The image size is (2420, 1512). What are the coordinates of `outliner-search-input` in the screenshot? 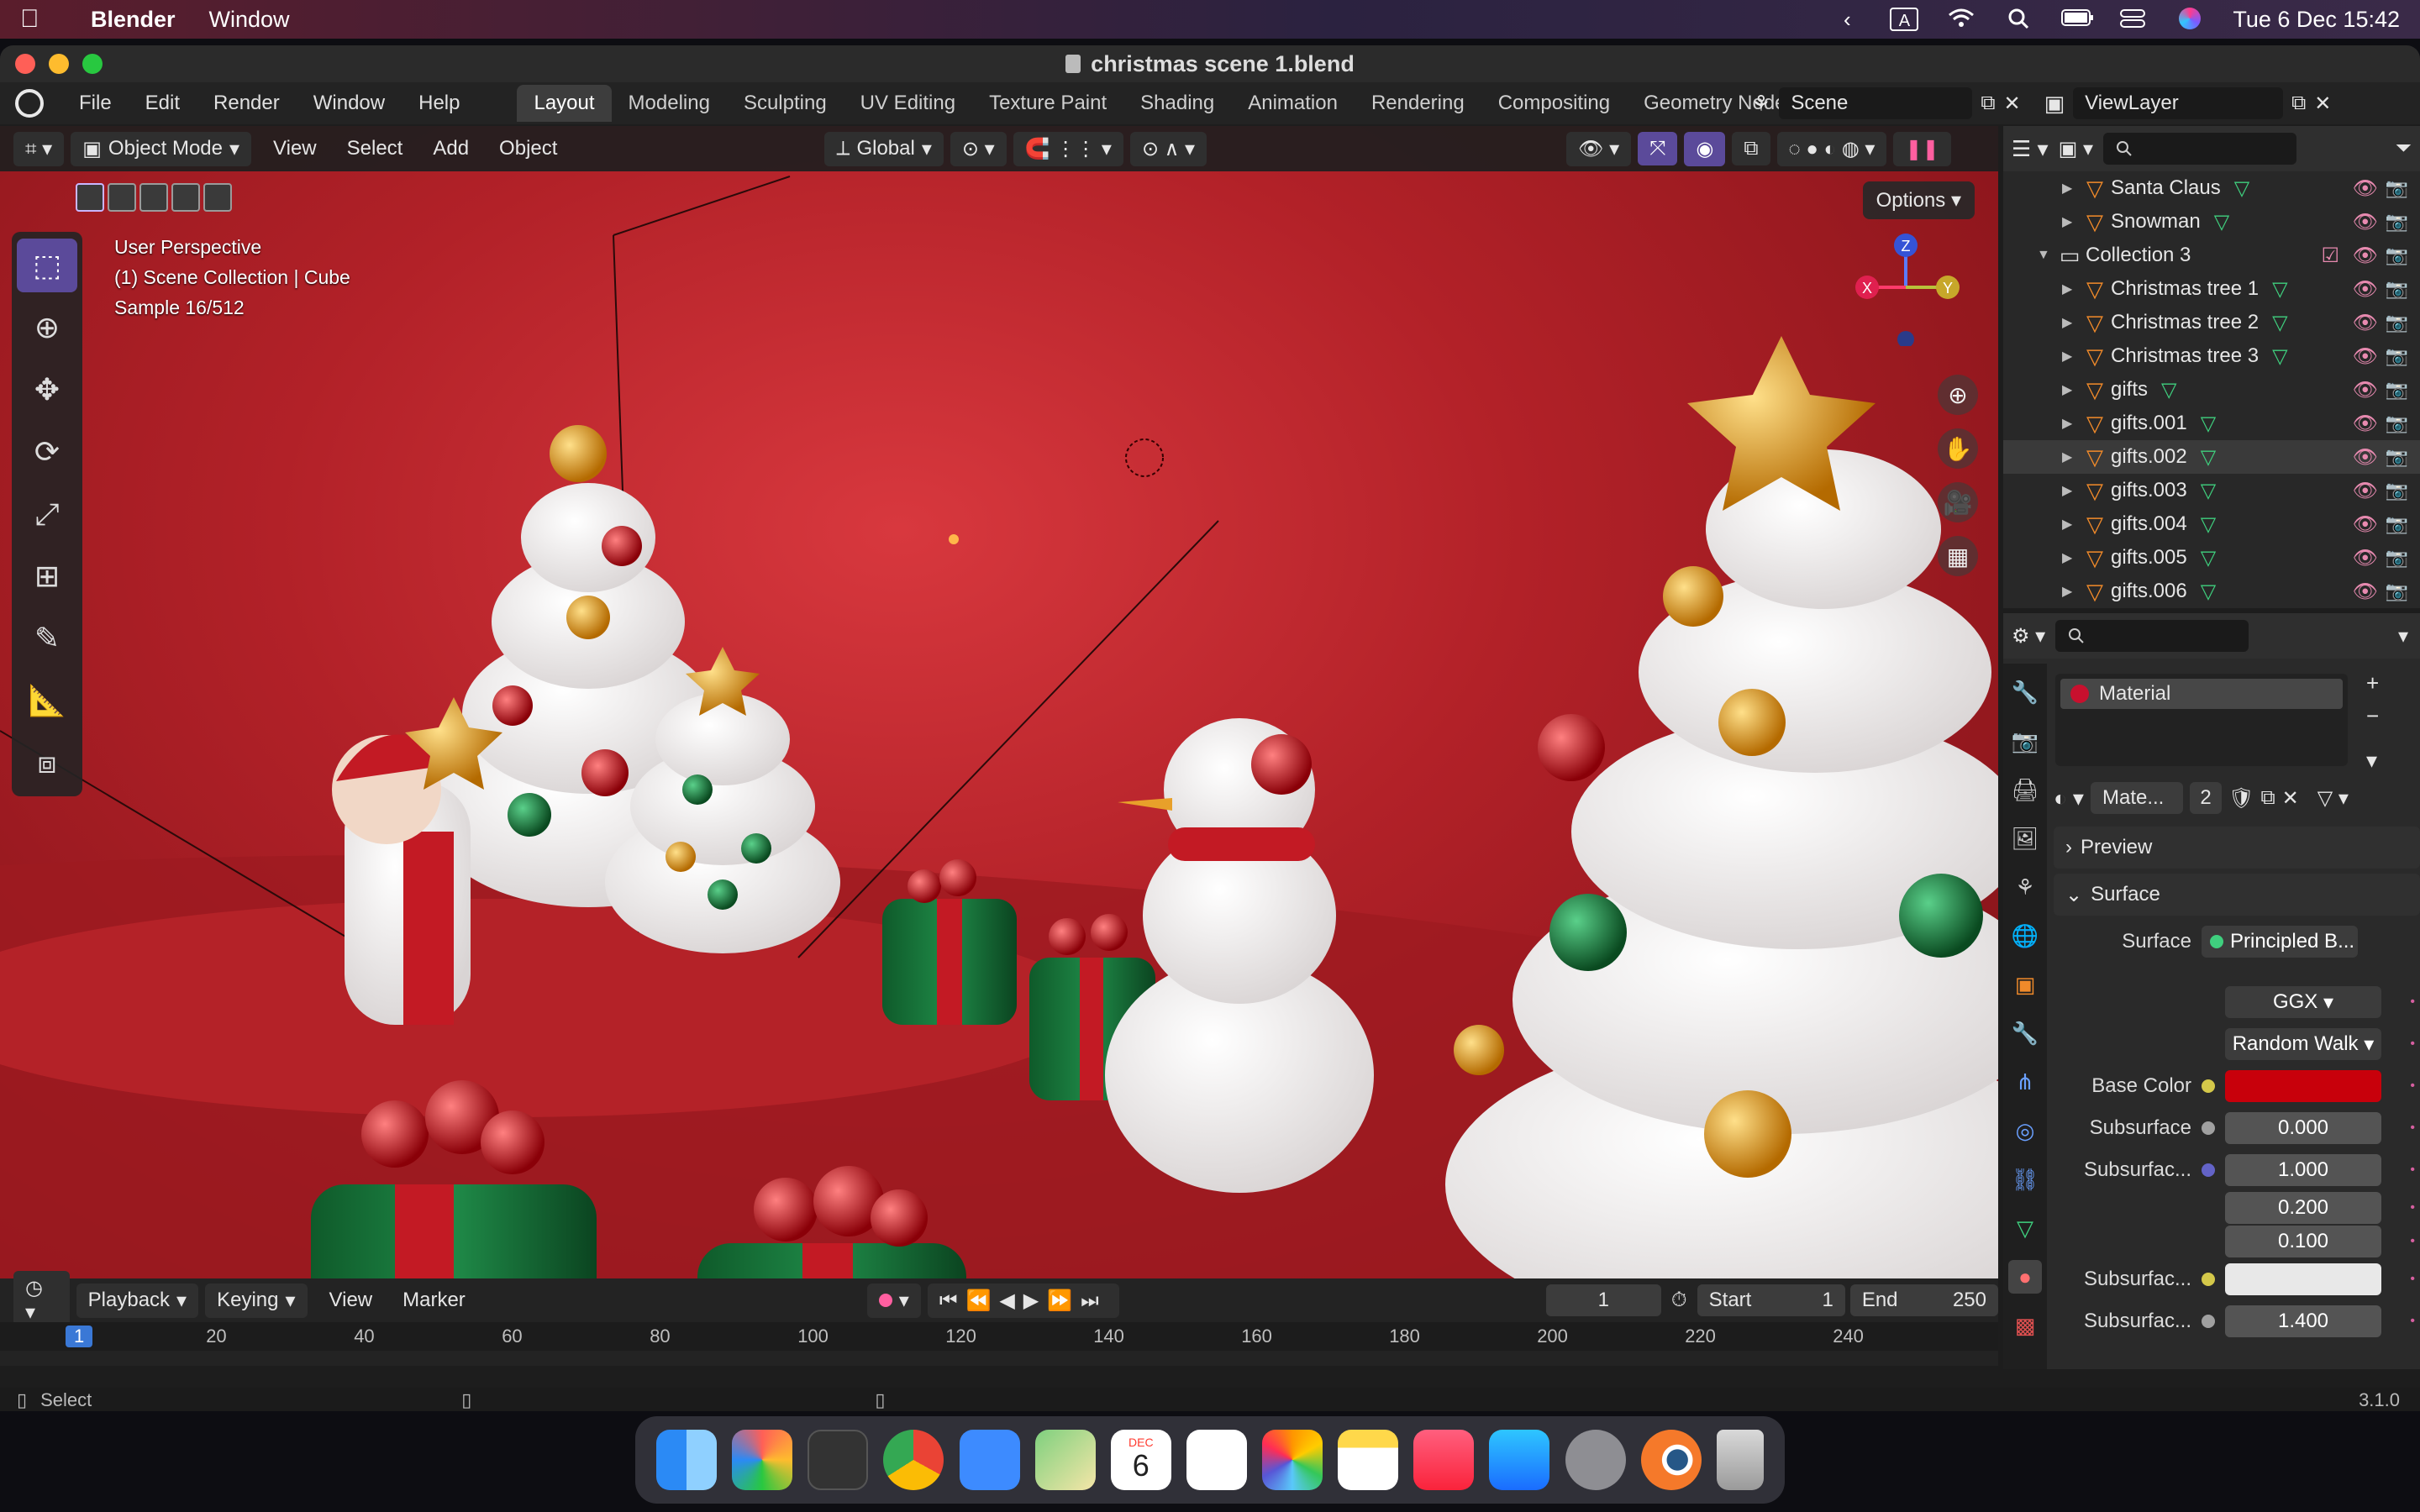 It's located at (2199, 149).